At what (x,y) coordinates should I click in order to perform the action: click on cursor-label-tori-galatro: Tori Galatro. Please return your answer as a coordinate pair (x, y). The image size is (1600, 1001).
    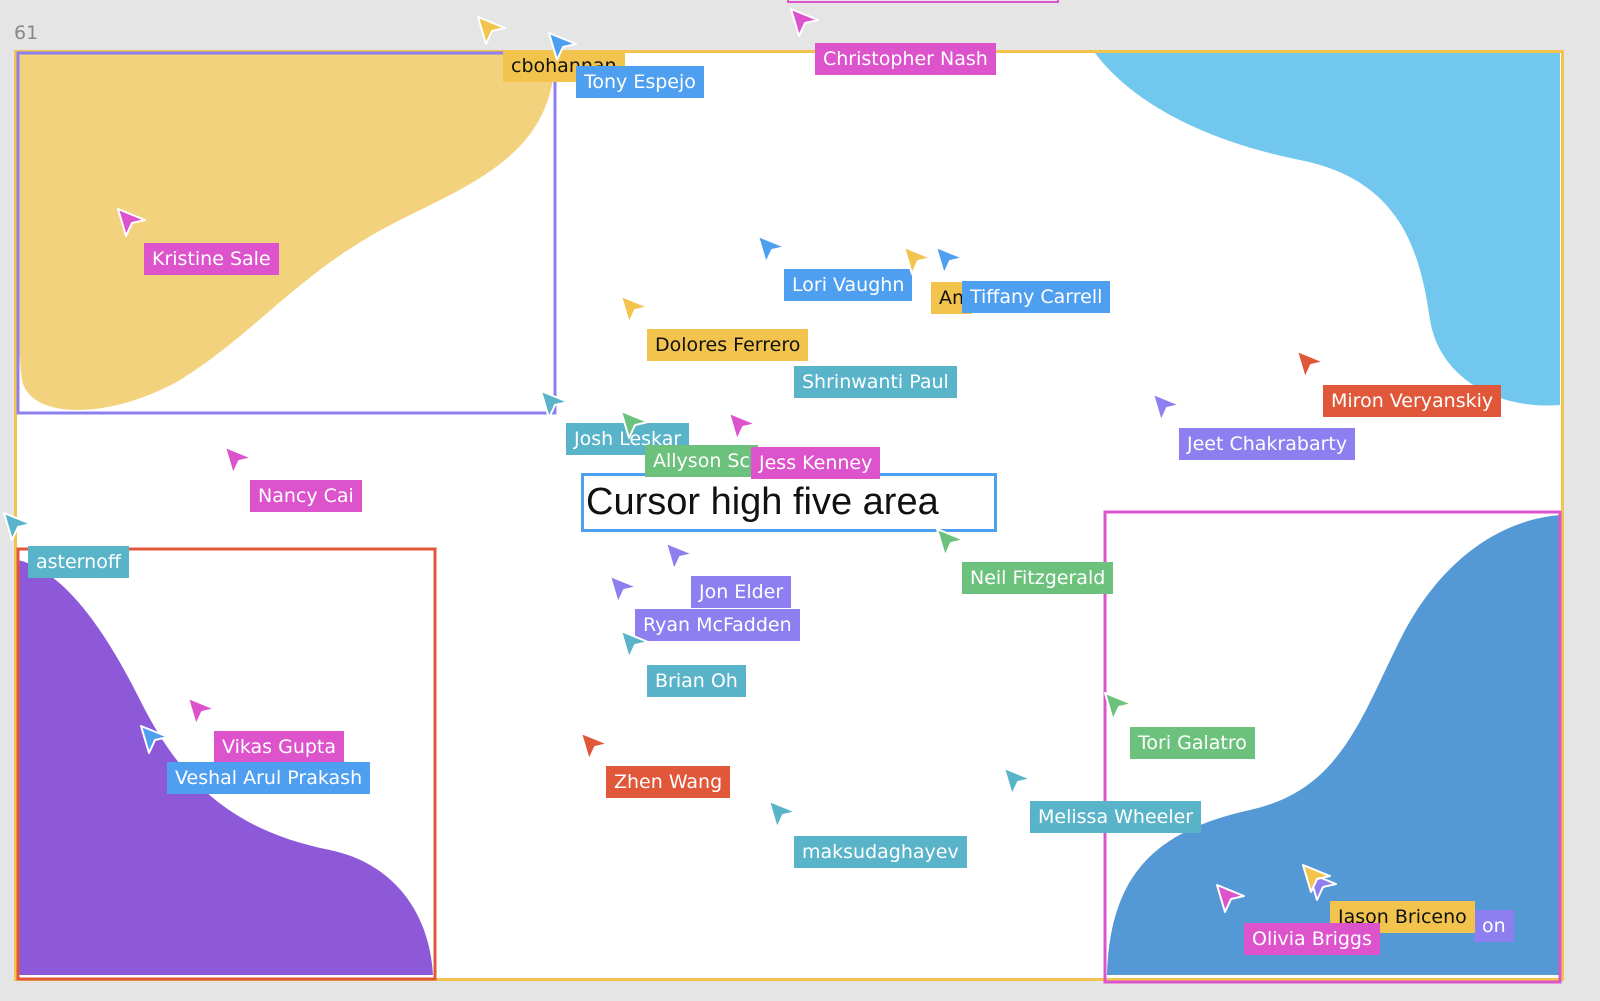
    Looking at the image, I should click on (1192, 743).